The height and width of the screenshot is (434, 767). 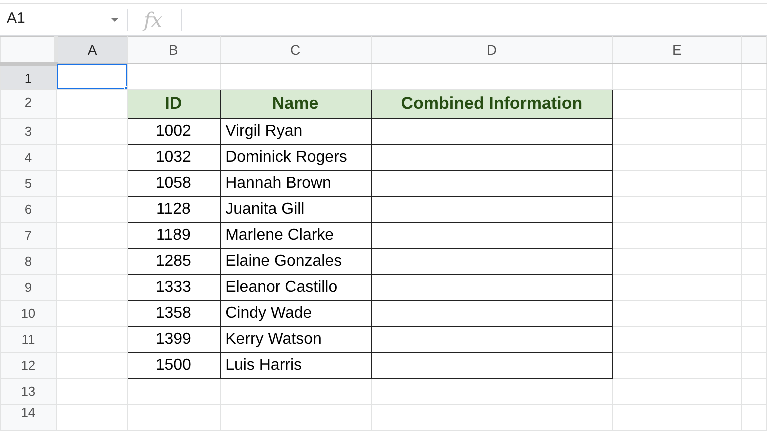 I want to click on table-cell: Hannah Brown, so click(x=296, y=183).